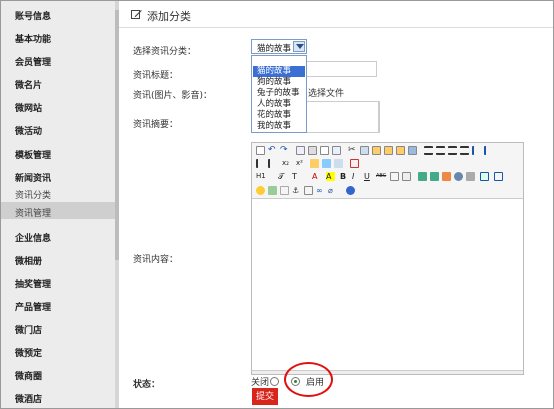  I want to click on multi-image-icon, so click(434, 176).